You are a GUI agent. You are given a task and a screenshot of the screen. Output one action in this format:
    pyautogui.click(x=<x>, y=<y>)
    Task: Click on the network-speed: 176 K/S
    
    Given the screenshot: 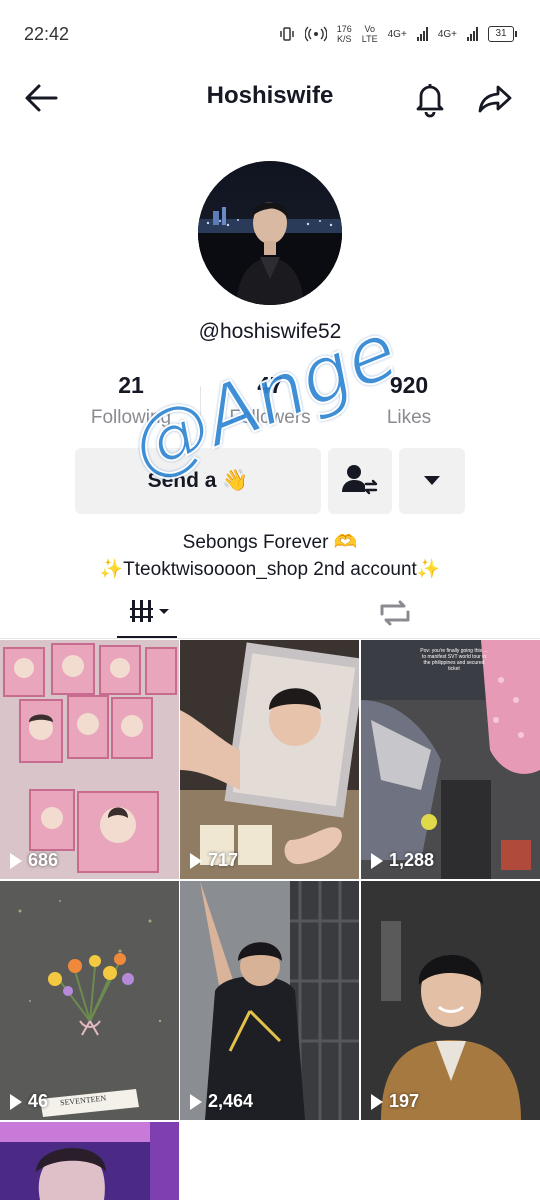 What is the action you would take?
    pyautogui.click(x=344, y=34)
    